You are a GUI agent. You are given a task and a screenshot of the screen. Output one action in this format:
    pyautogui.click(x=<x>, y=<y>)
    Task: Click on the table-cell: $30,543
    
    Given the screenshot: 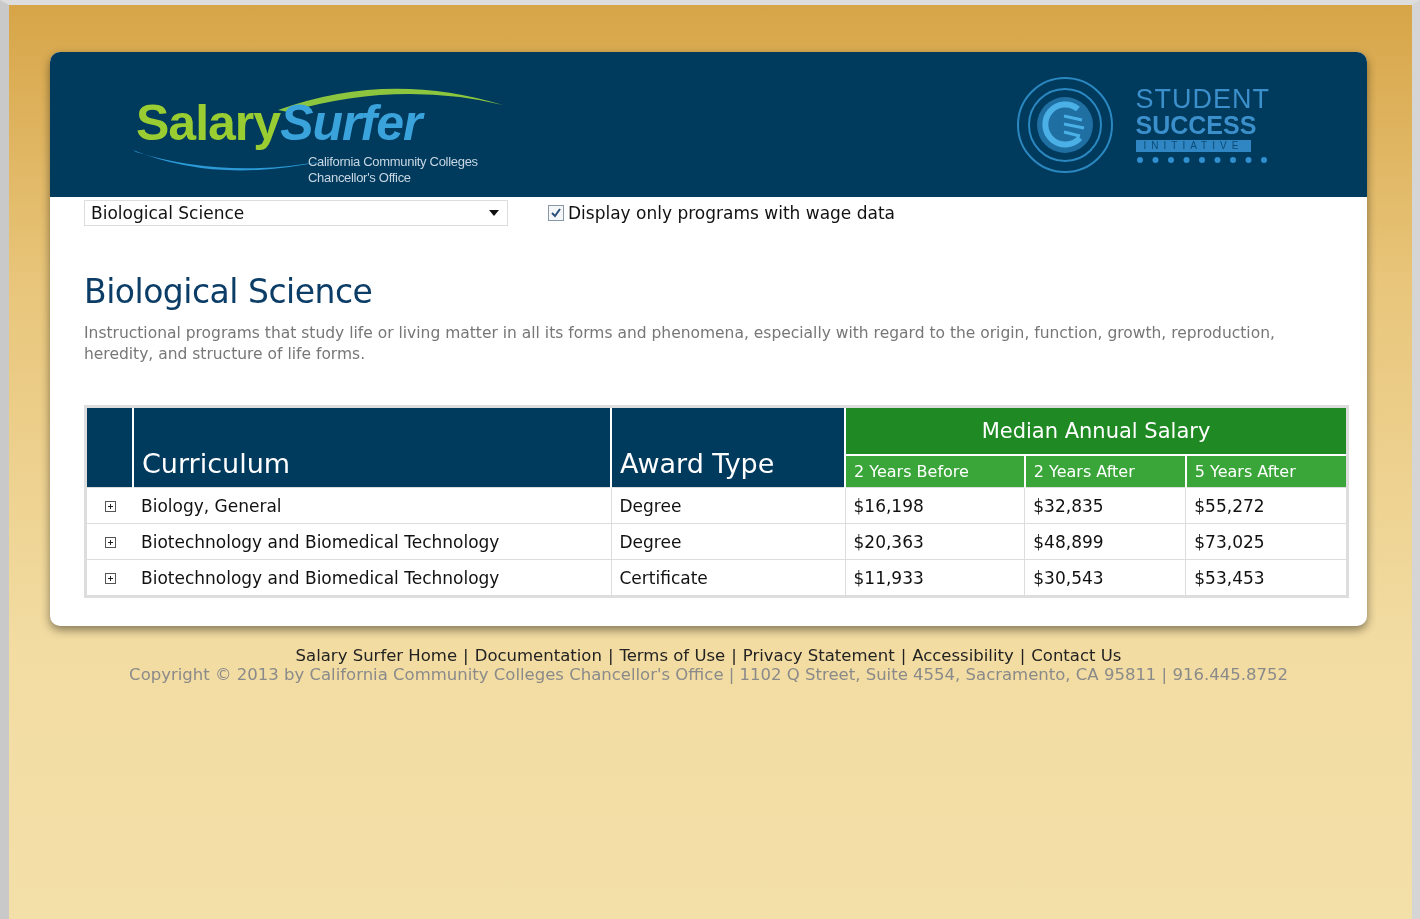 What is the action you would take?
    pyautogui.click(x=1105, y=578)
    